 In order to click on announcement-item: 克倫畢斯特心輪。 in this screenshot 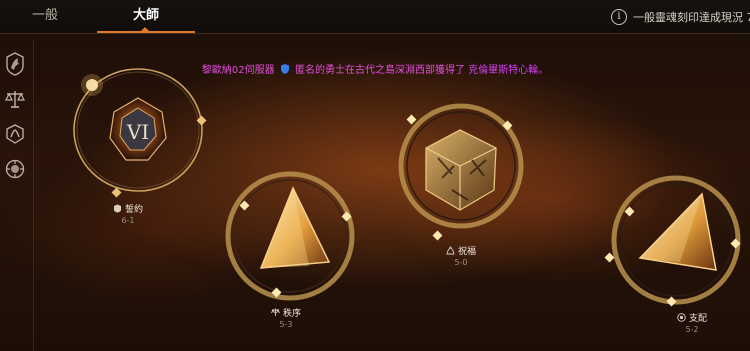, I will do `click(508, 70)`.